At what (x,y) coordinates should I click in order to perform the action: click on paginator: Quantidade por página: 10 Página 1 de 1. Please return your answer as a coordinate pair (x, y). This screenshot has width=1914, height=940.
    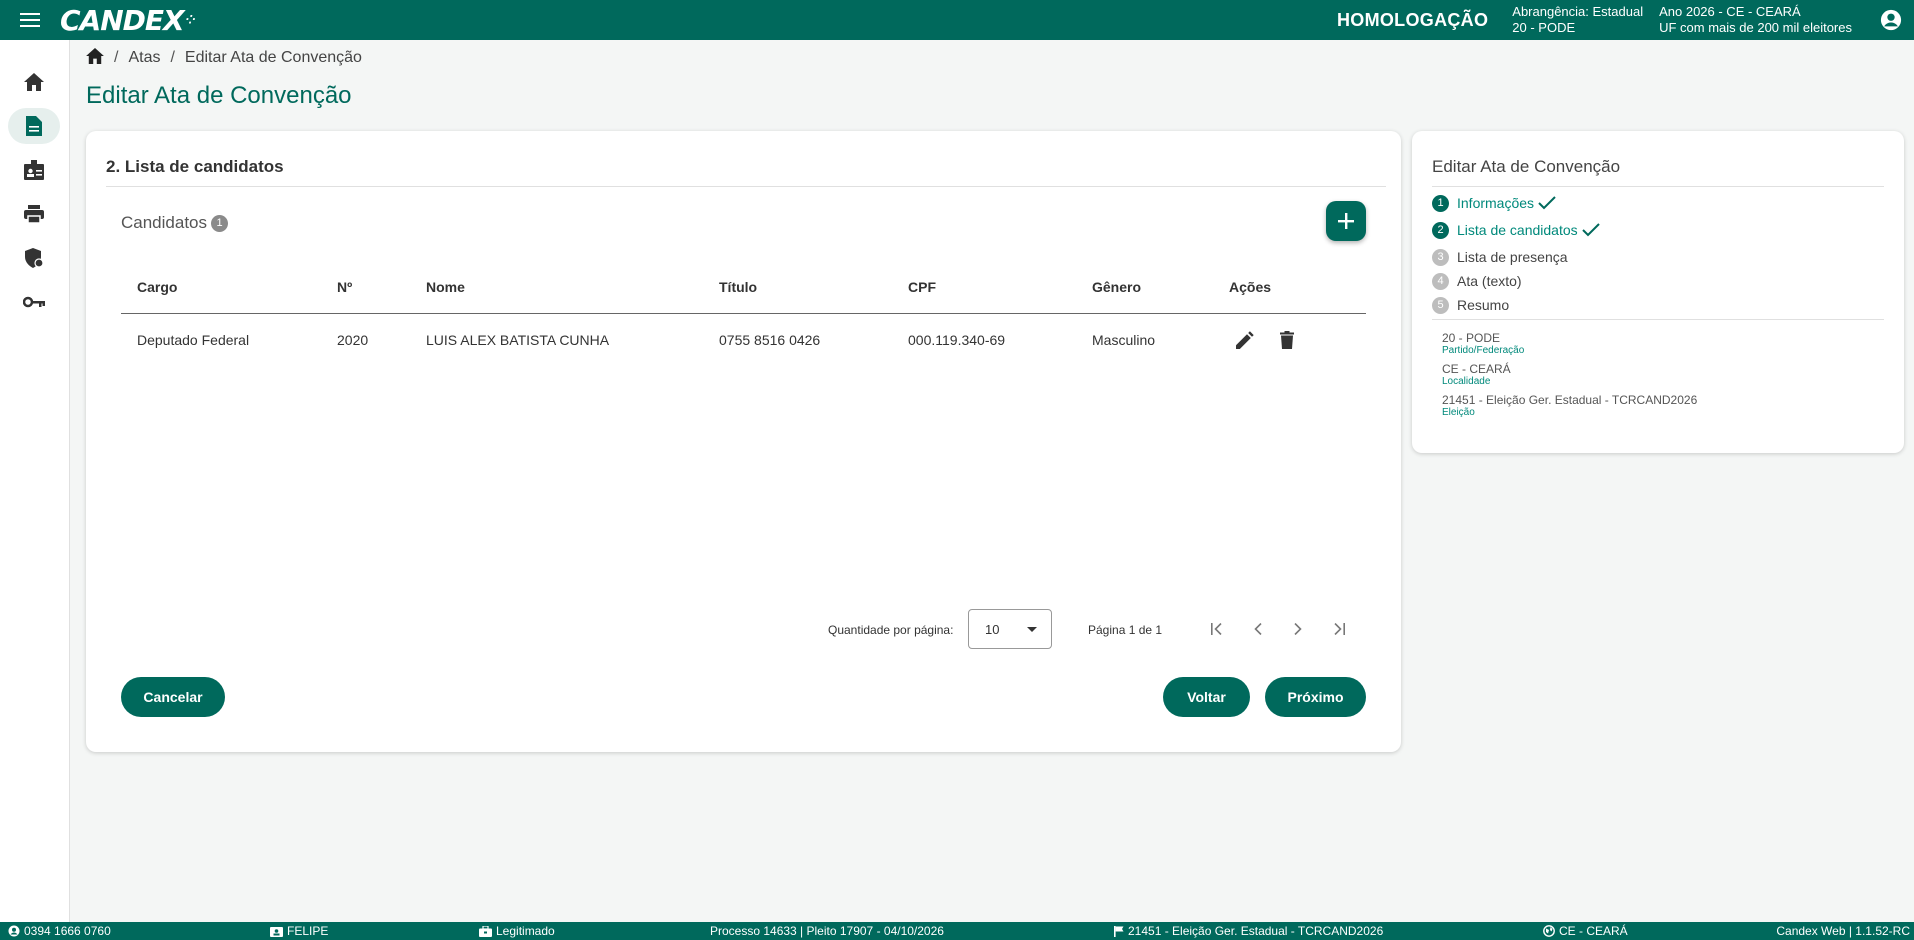
    Looking at the image, I should click on (743, 629).